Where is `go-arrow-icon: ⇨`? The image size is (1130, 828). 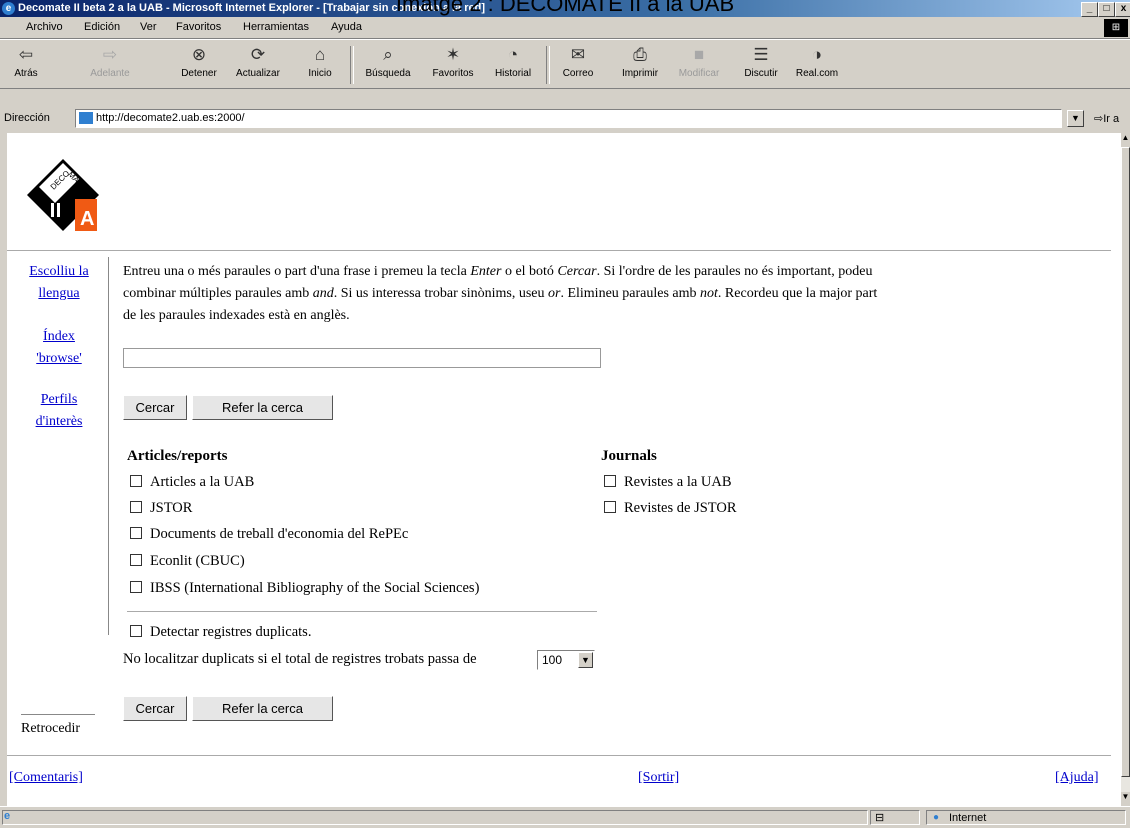
go-arrow-icon: ⇨ is located at coordinates (1099, 119).